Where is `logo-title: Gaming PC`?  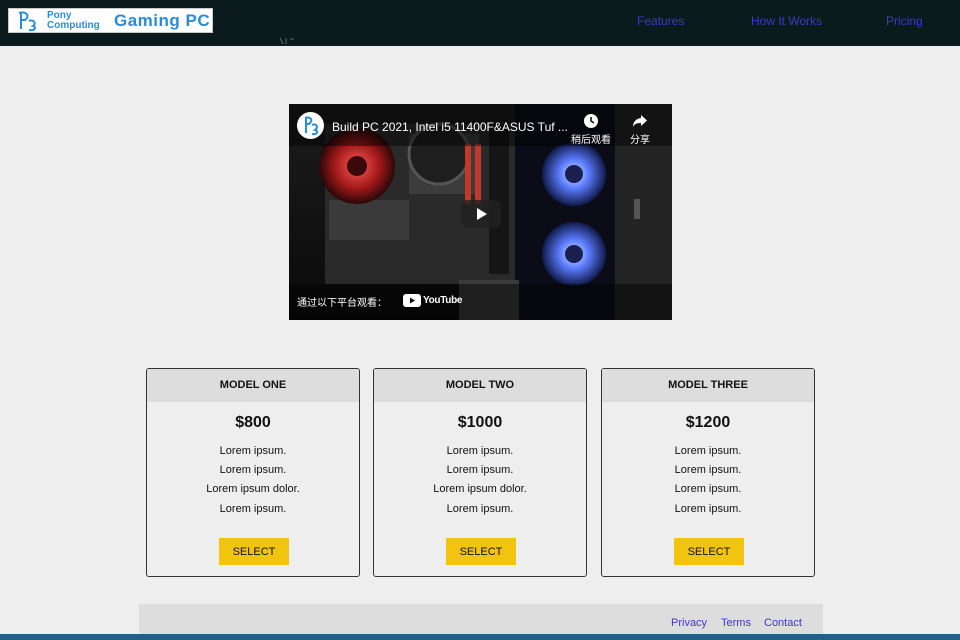
logo-title: Gaming PC is located at coordinates (162, 20).